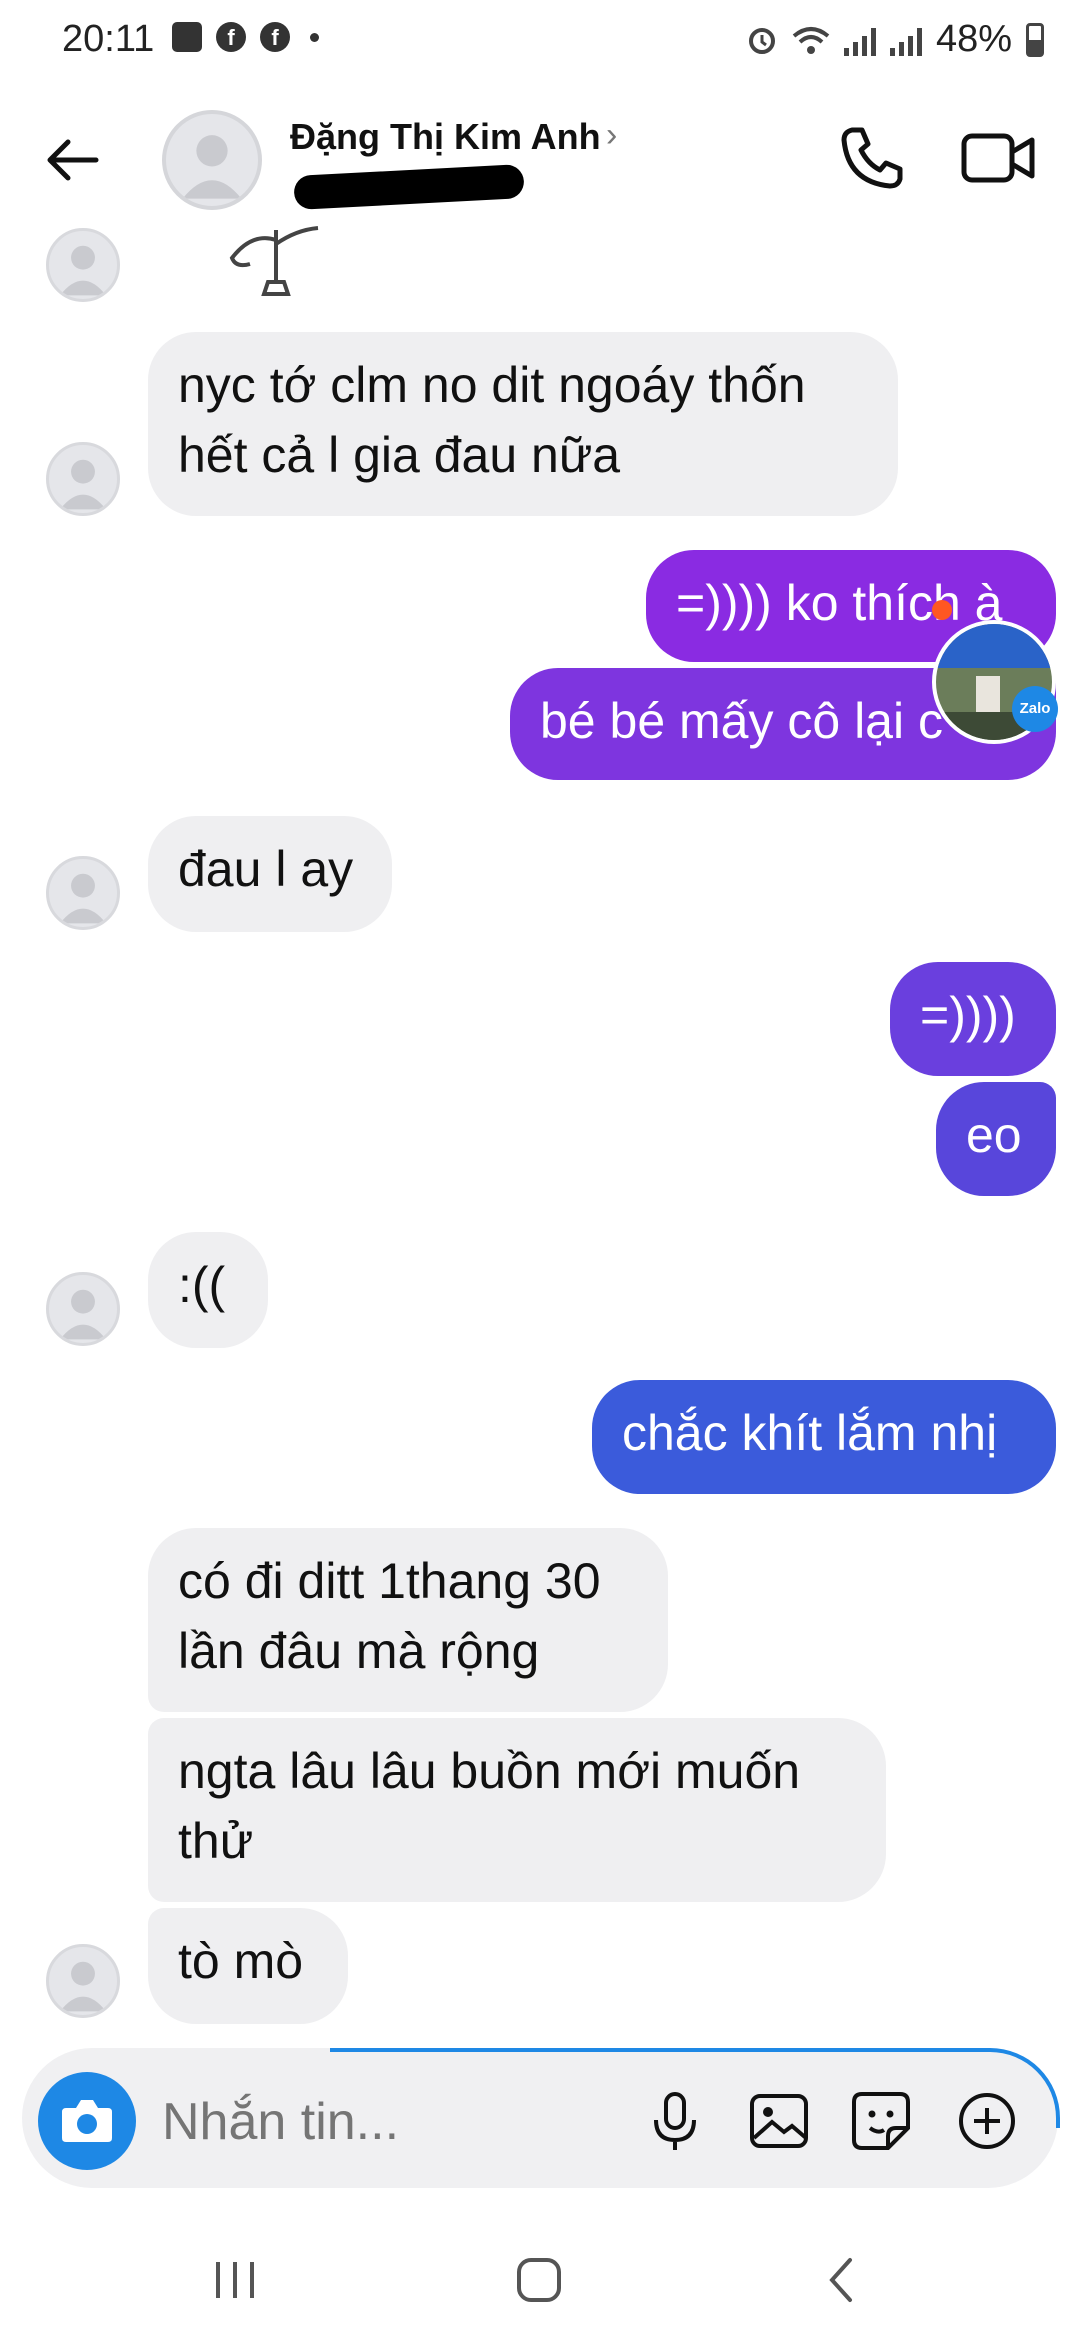 Image resolution: width=1080 pixels, height=2340 pixels. I want to click on chevron-right-icon: ›, so click(611, 135).